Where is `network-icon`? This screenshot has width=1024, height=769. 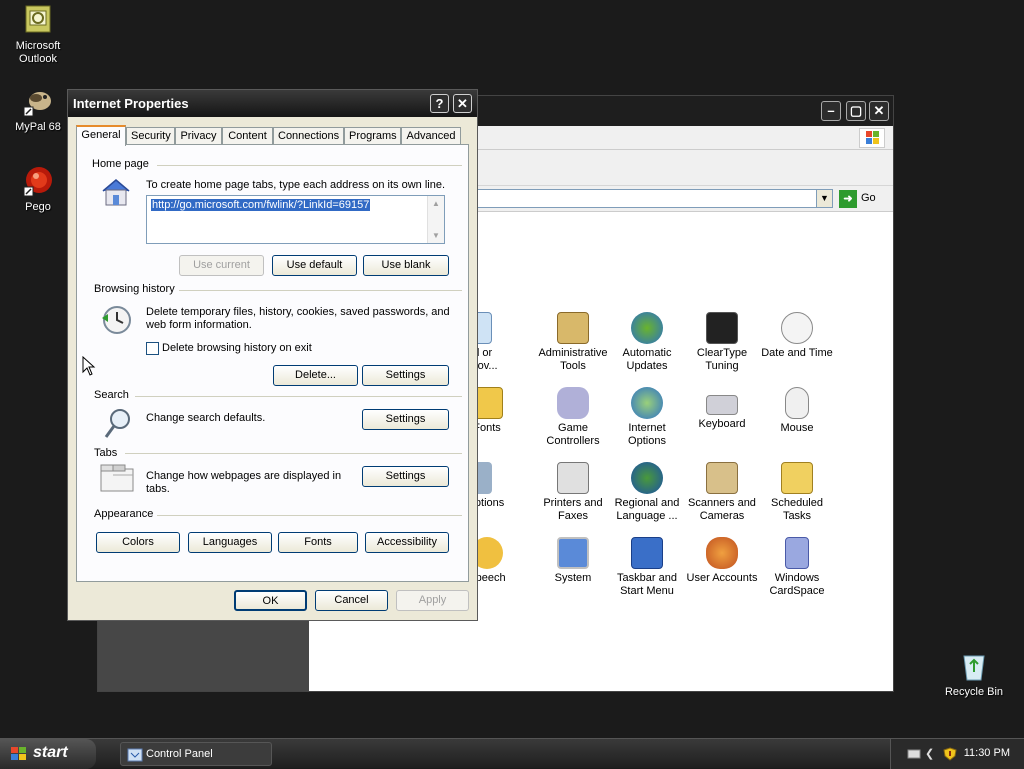
network-icon is located at coordinates (914, 754).